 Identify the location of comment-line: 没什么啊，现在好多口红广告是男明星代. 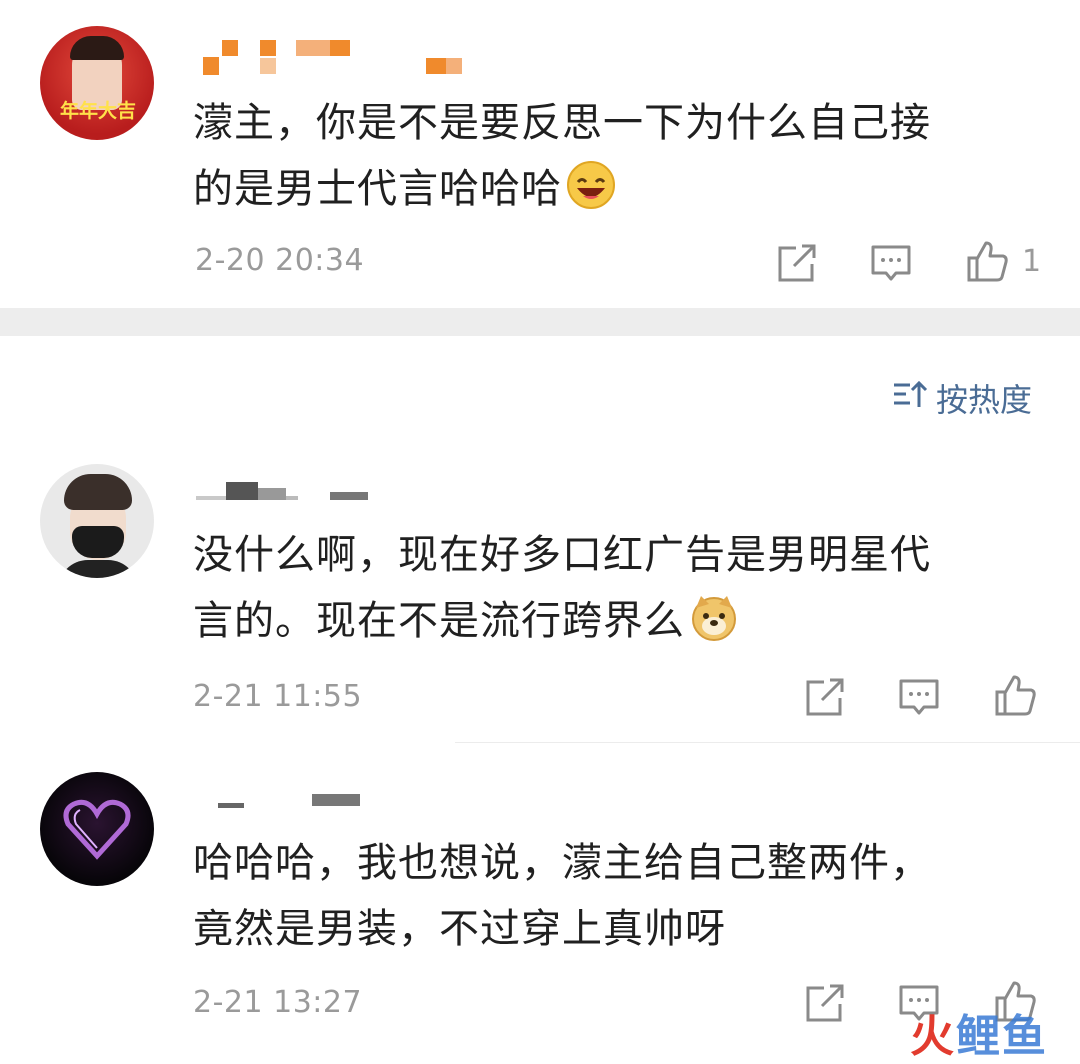
(562, 555).